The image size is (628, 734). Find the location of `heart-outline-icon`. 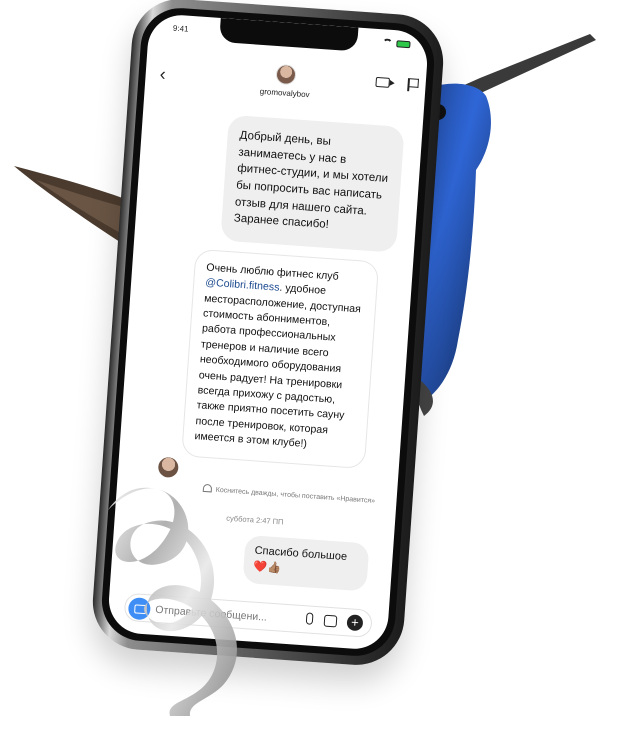

heart-outline-icon is located at coordinates (207, 488).